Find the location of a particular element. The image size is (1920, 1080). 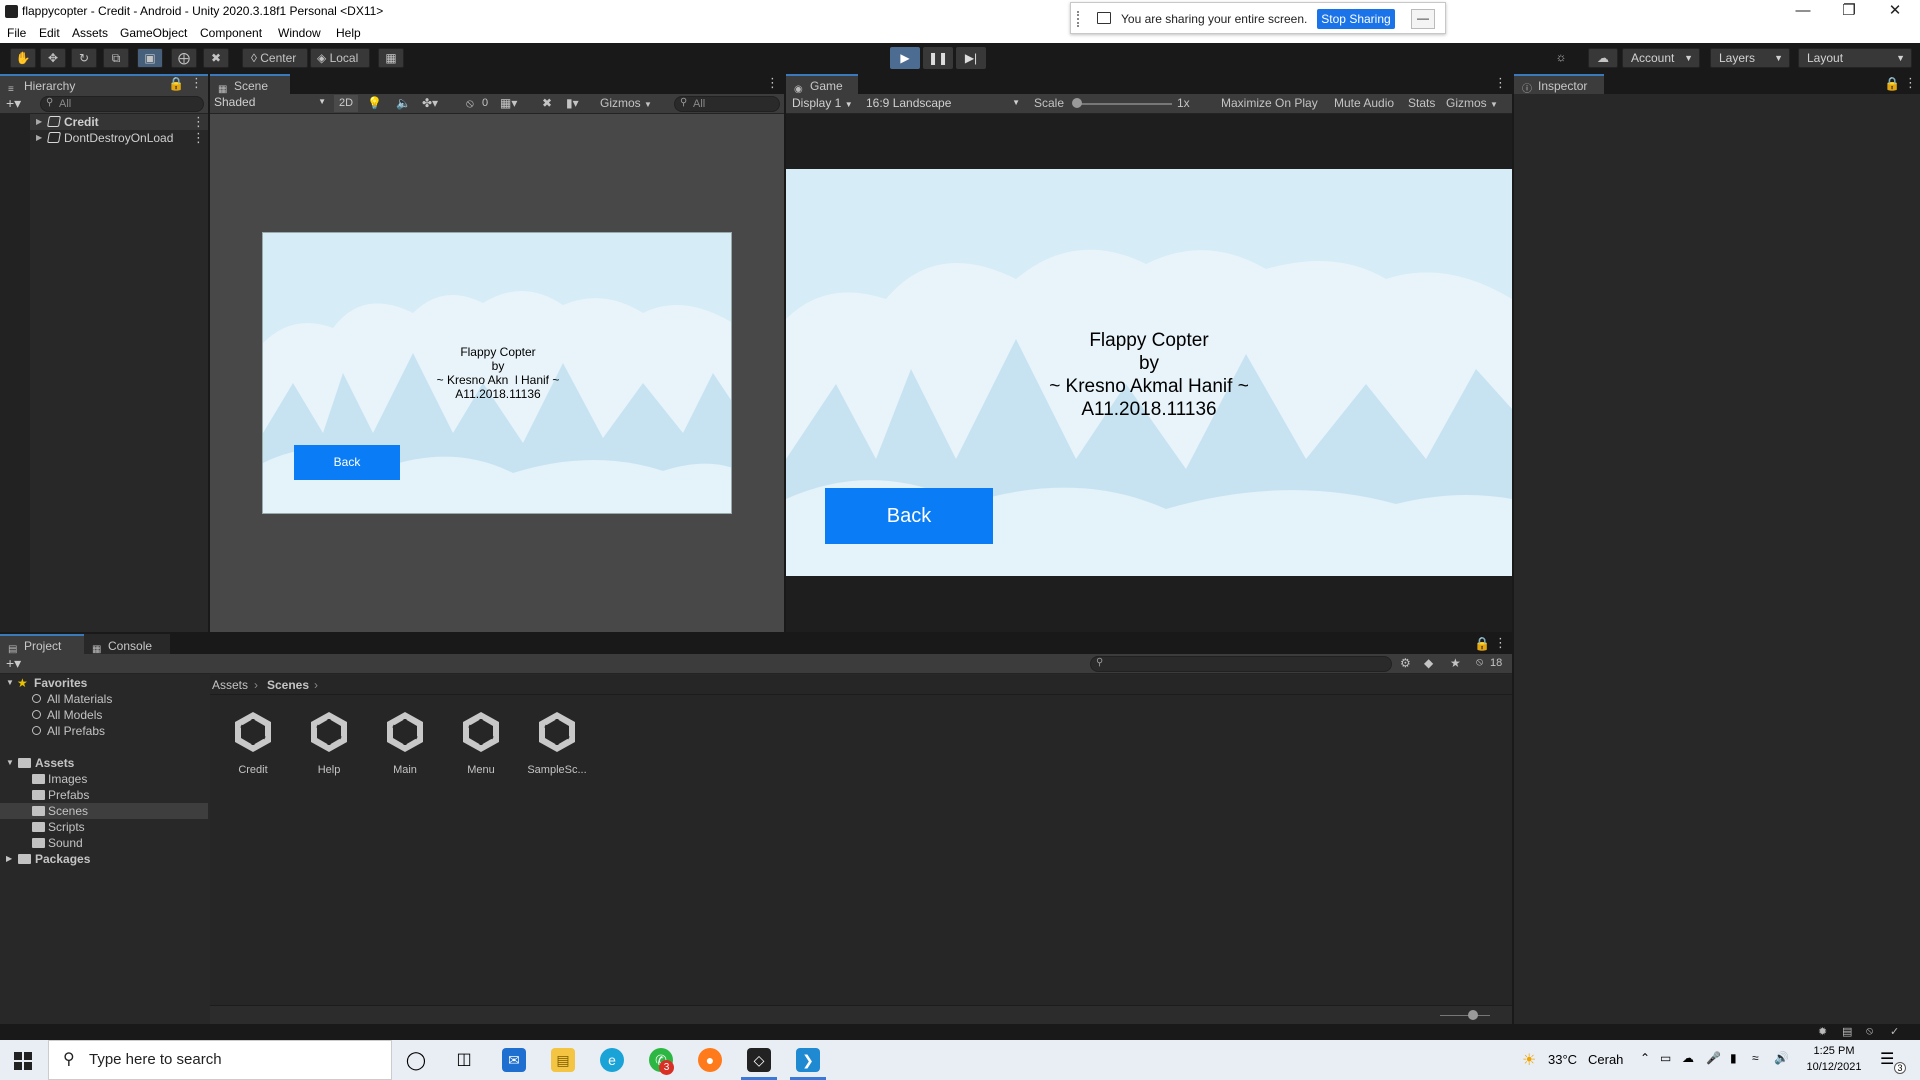

account-dropdown: Account ▼ is located at coordinates (1661, 58).